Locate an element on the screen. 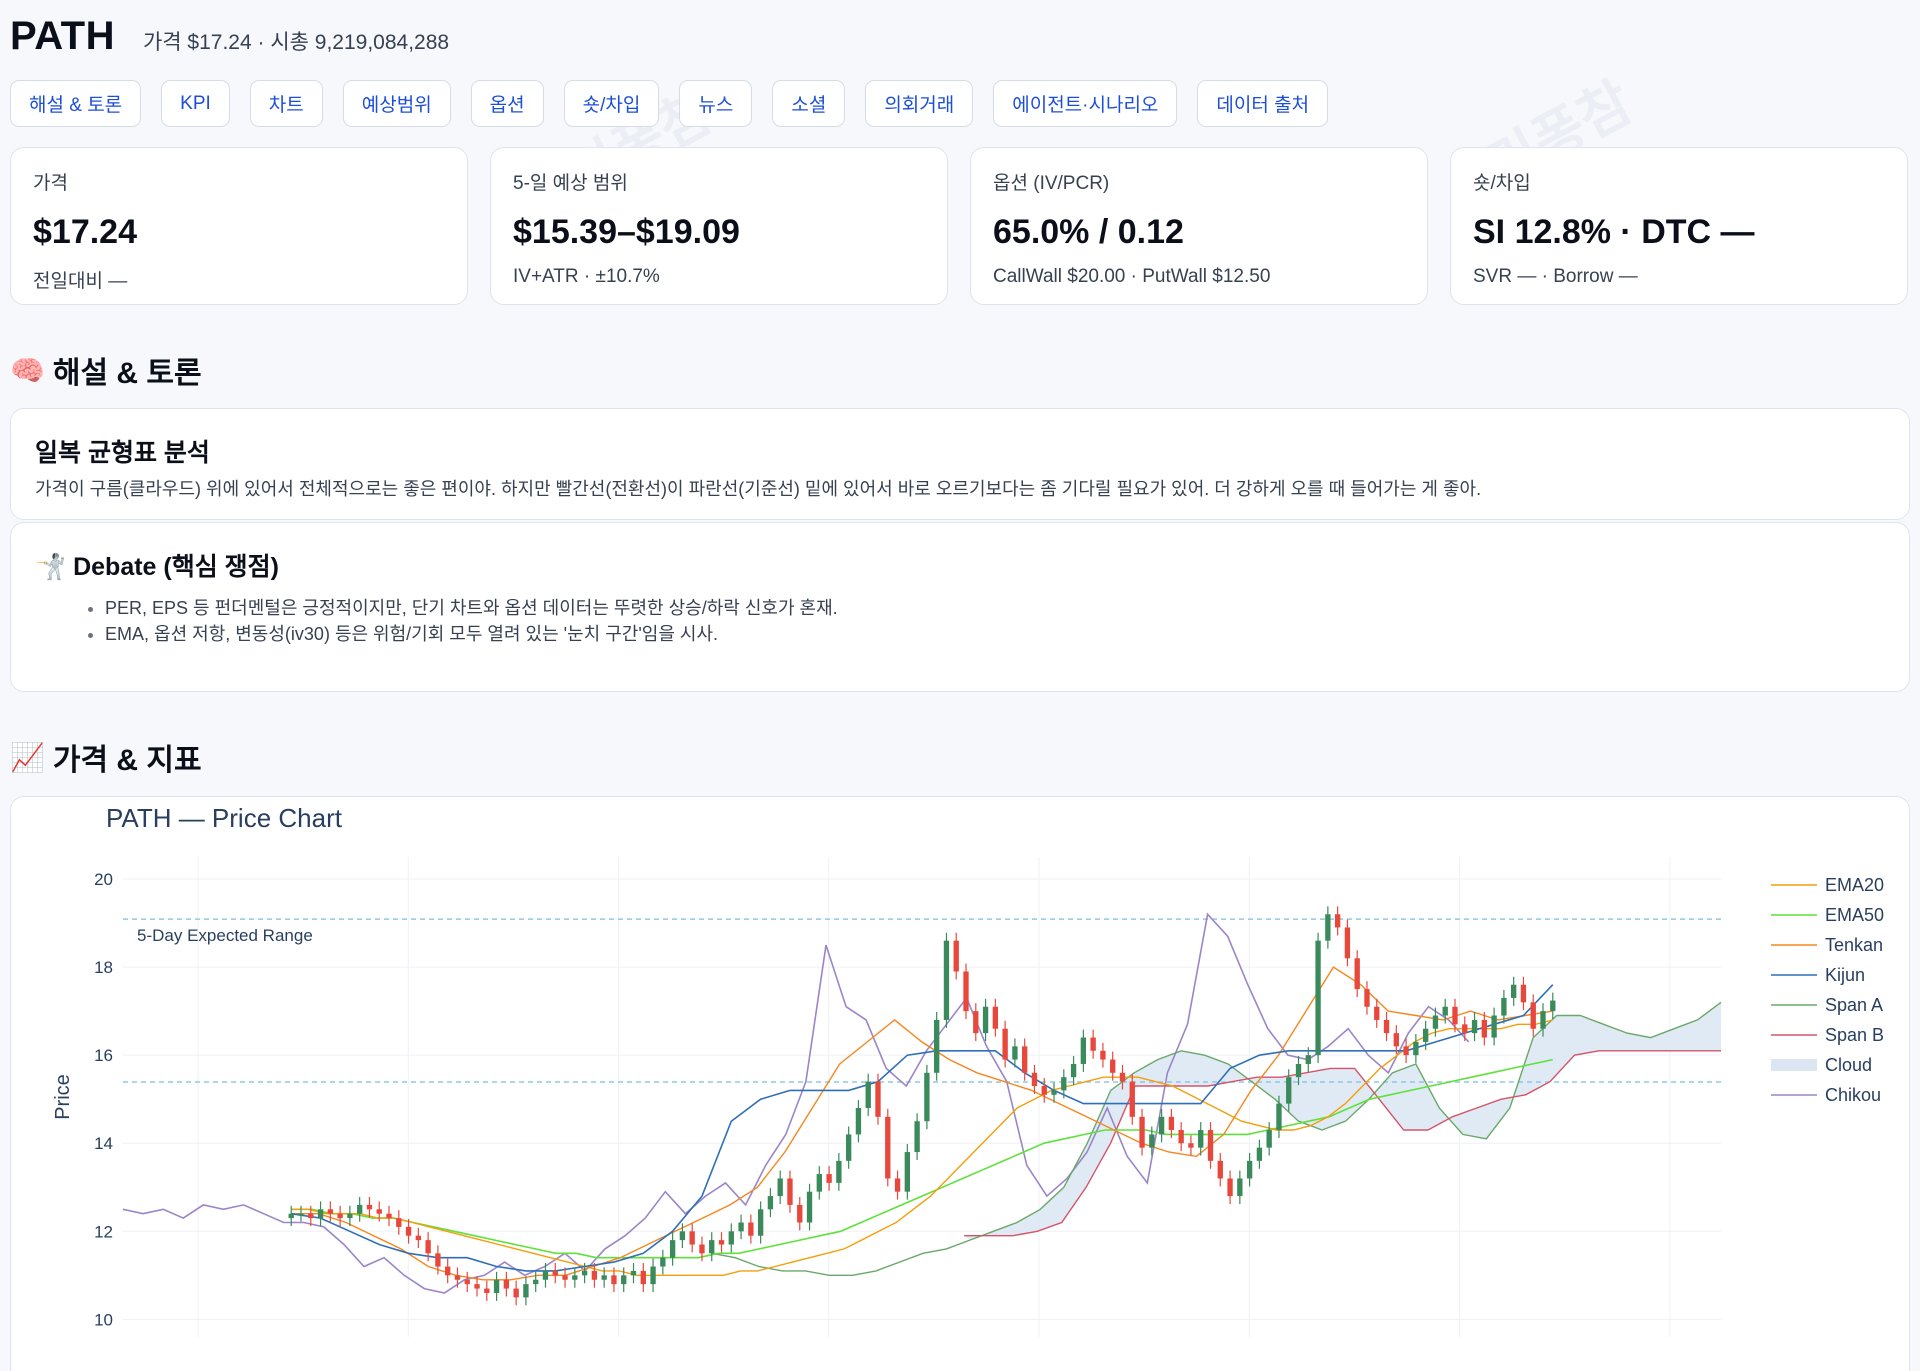 The image size is (1920, 1371). legend-label: EMA20 is located at coordinates (1854, 885).